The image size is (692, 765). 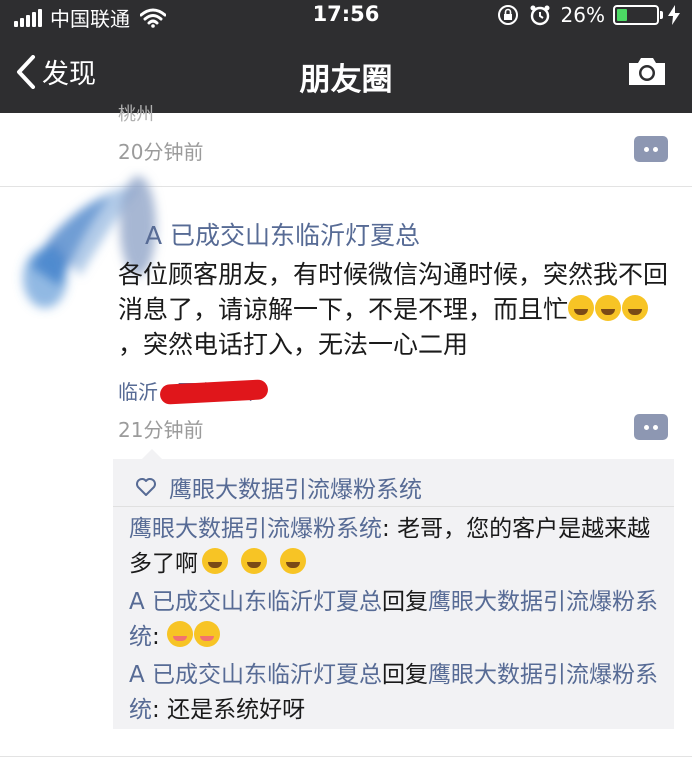 I want to click on post-divider, so click(x=346, y=756).